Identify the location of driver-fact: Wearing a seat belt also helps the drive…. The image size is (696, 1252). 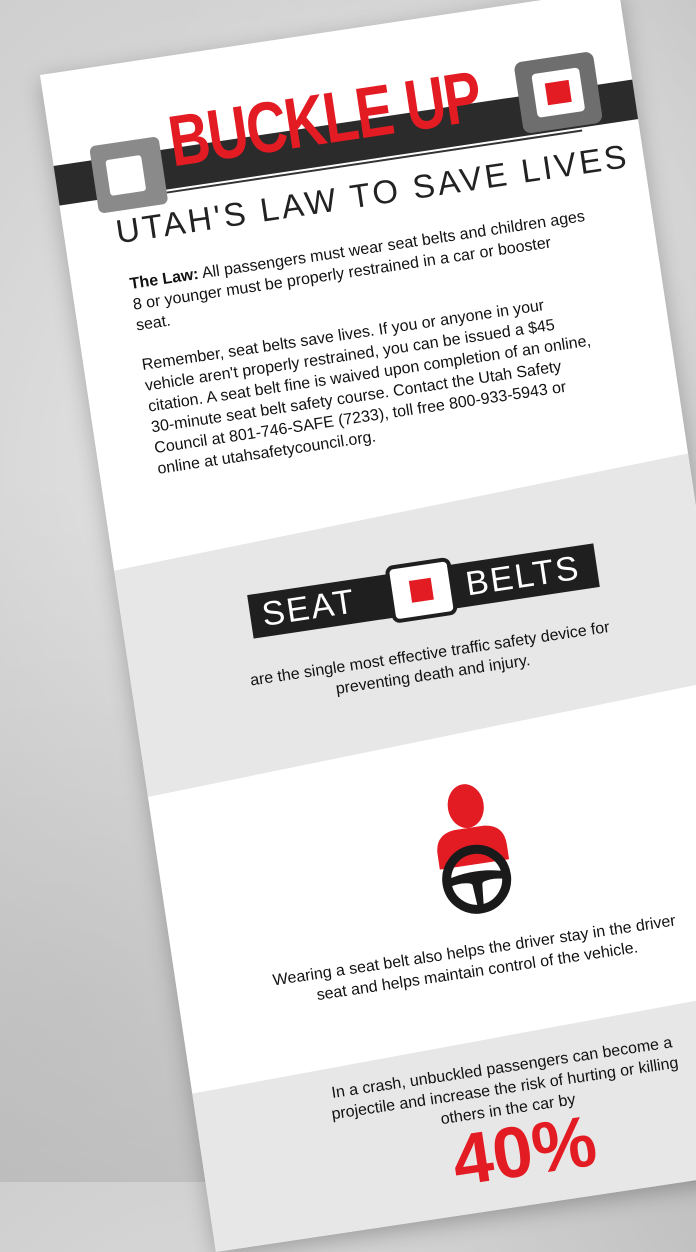
(474, 958).